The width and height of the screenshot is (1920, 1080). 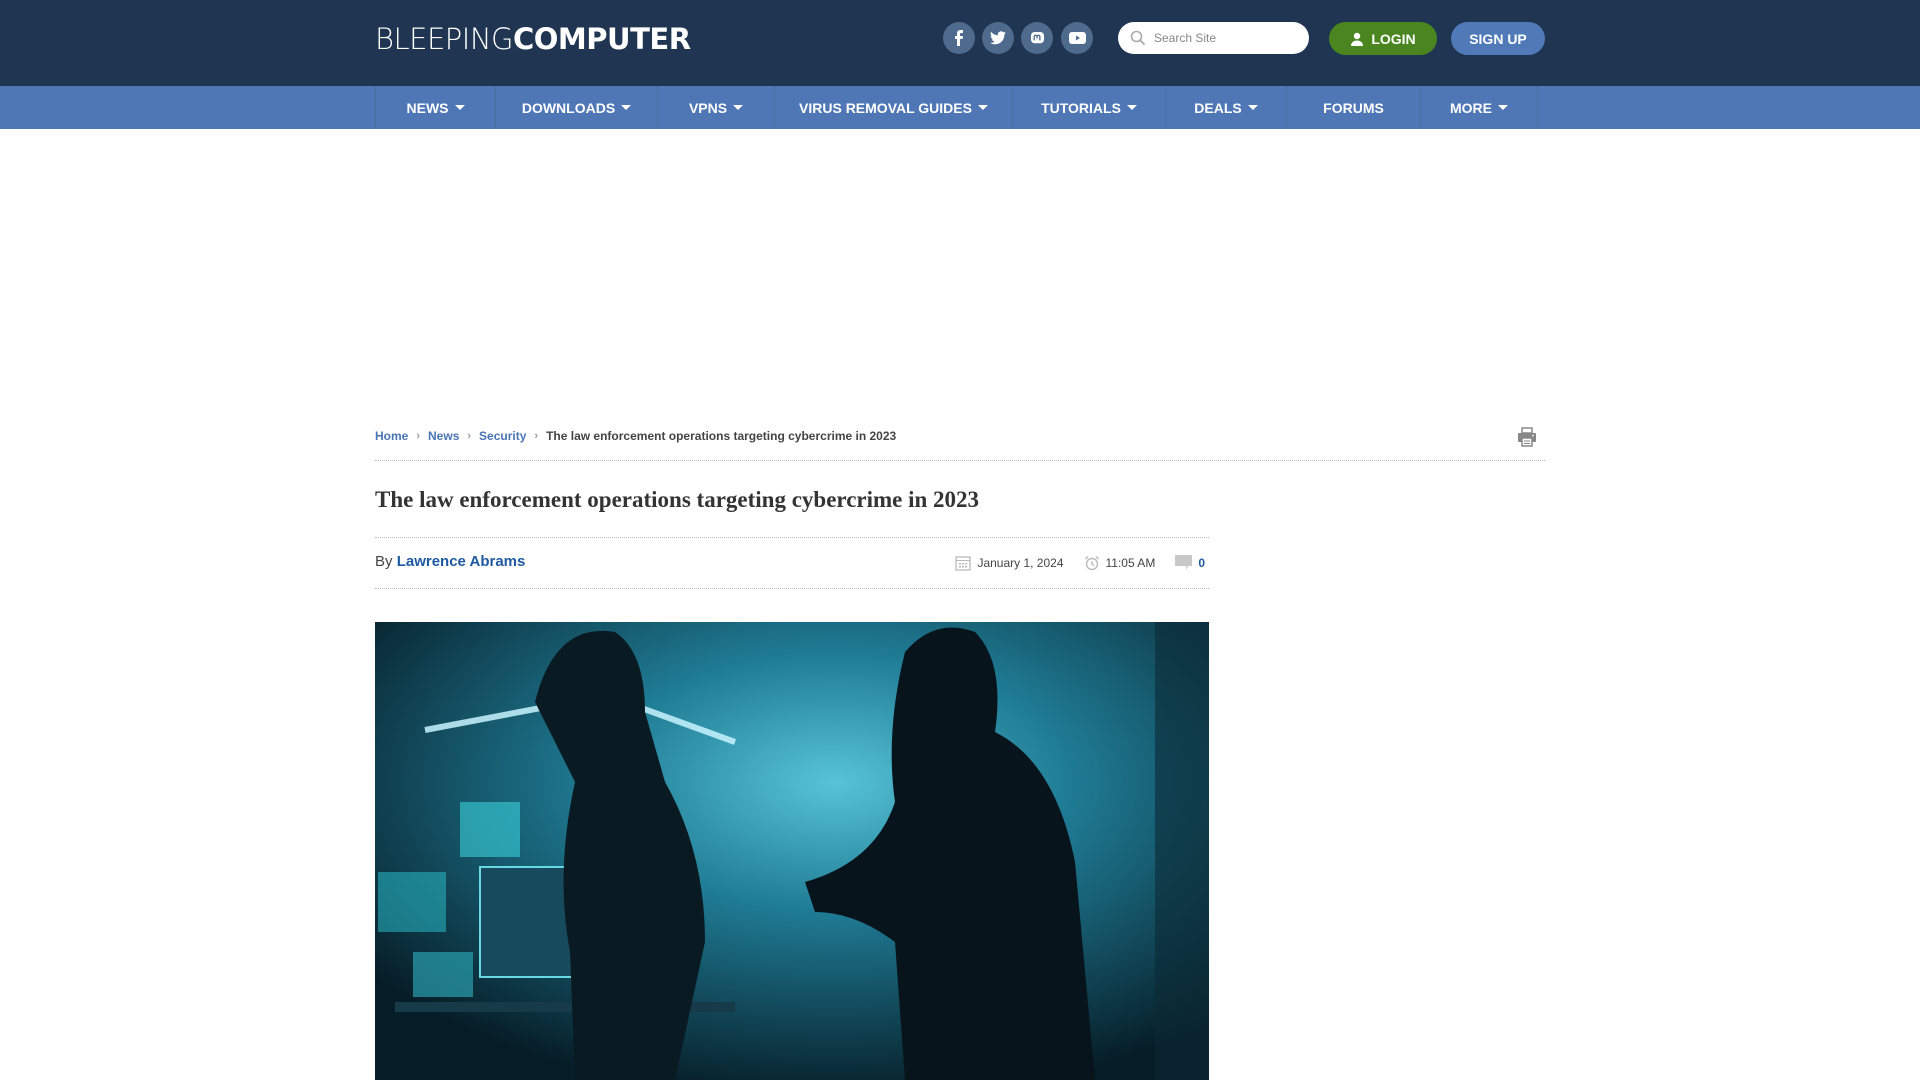 I want to click on nav-label: TUTORIALS, so click(x=1081, y=107).